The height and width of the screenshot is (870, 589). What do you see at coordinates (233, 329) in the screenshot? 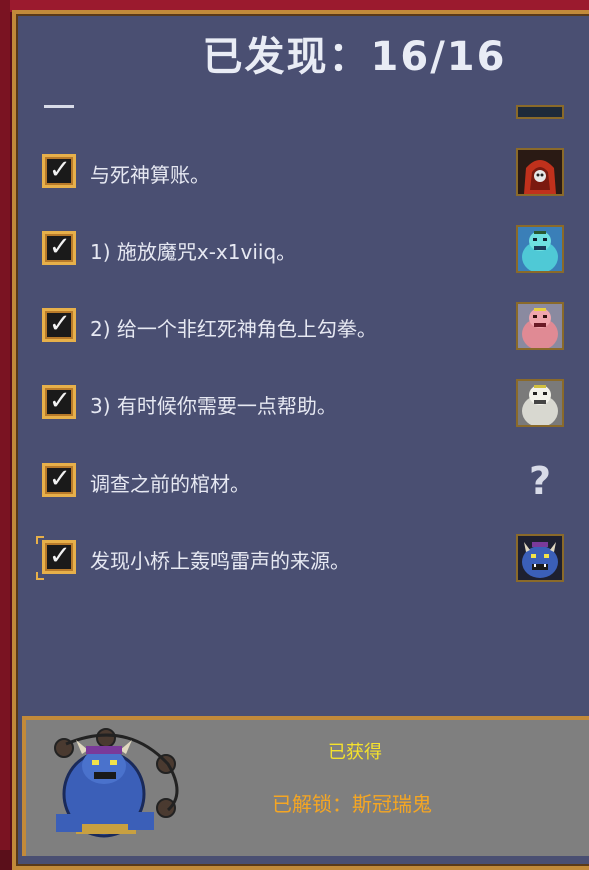
I see `quest-label: 2) 给一个非红死神角色上勾拳。` at bounding box center [233, 329].